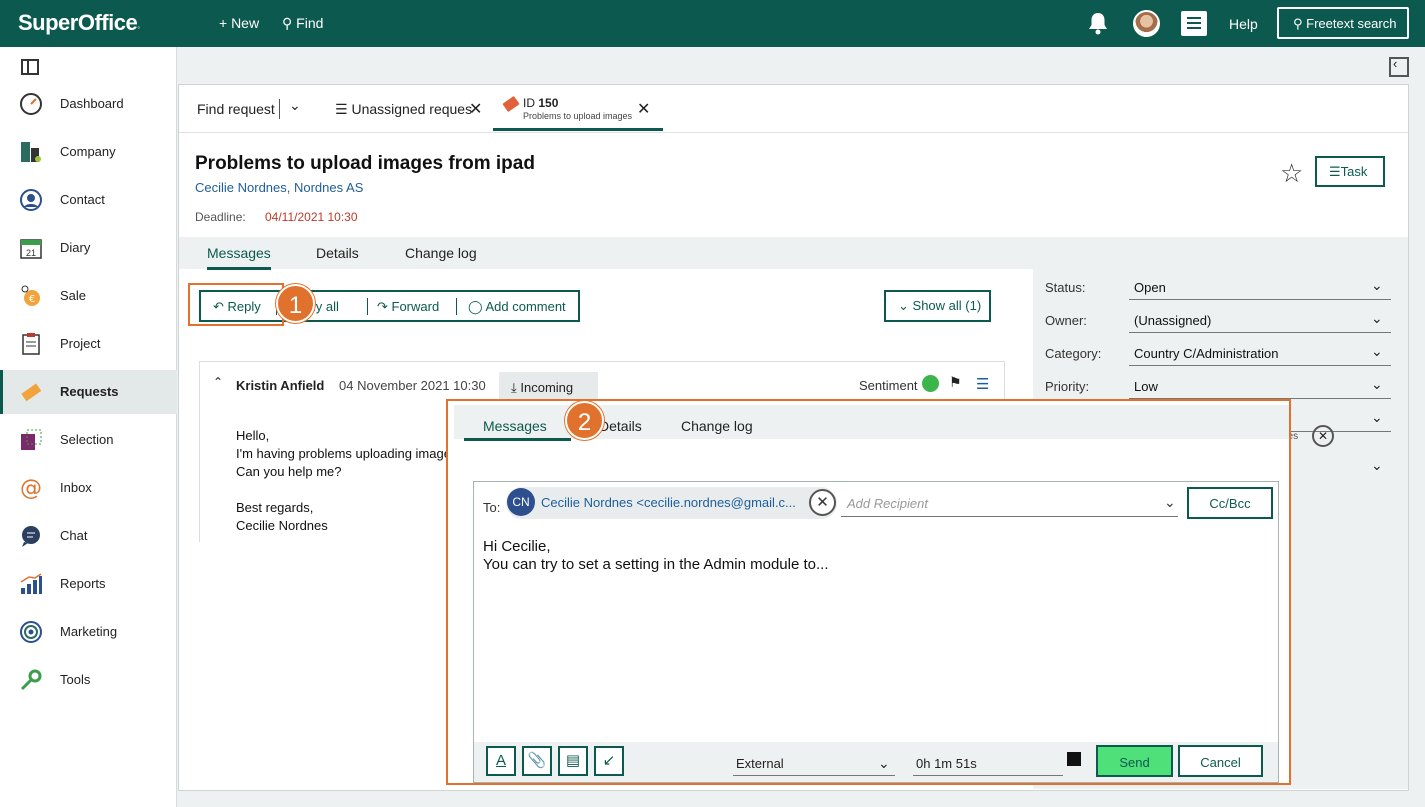 The width and height of the screenshot is (1425, 807). I want to click on user-avatar, so click(1146, 23).